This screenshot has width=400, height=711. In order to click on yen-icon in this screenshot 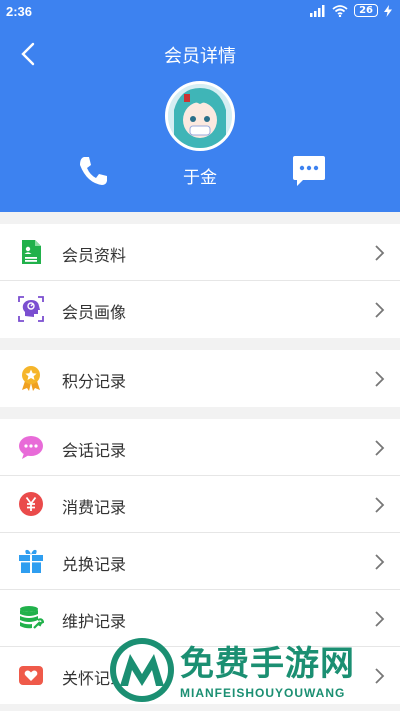, I will do `click(31, 504)`.